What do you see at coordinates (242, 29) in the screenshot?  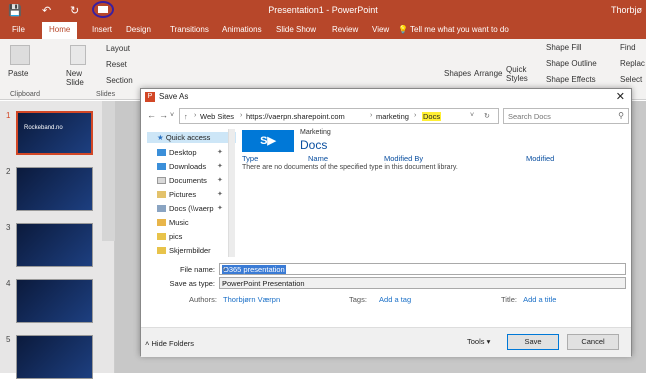 I see `tab-animations: Animations` at bounding box center [242, 29].